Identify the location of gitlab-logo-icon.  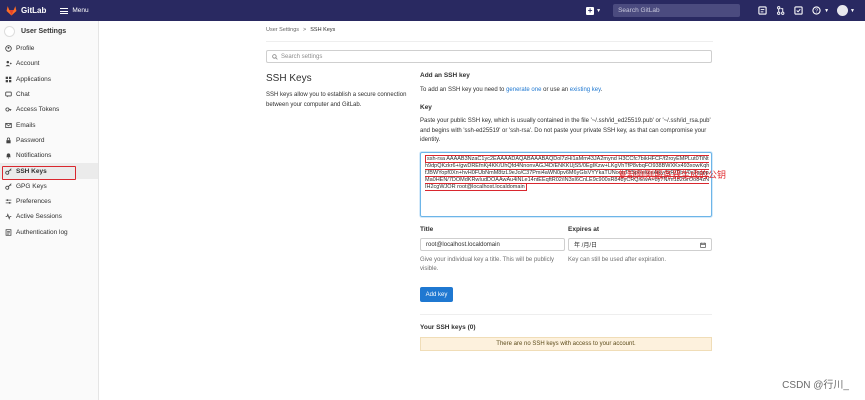
(11, 11).